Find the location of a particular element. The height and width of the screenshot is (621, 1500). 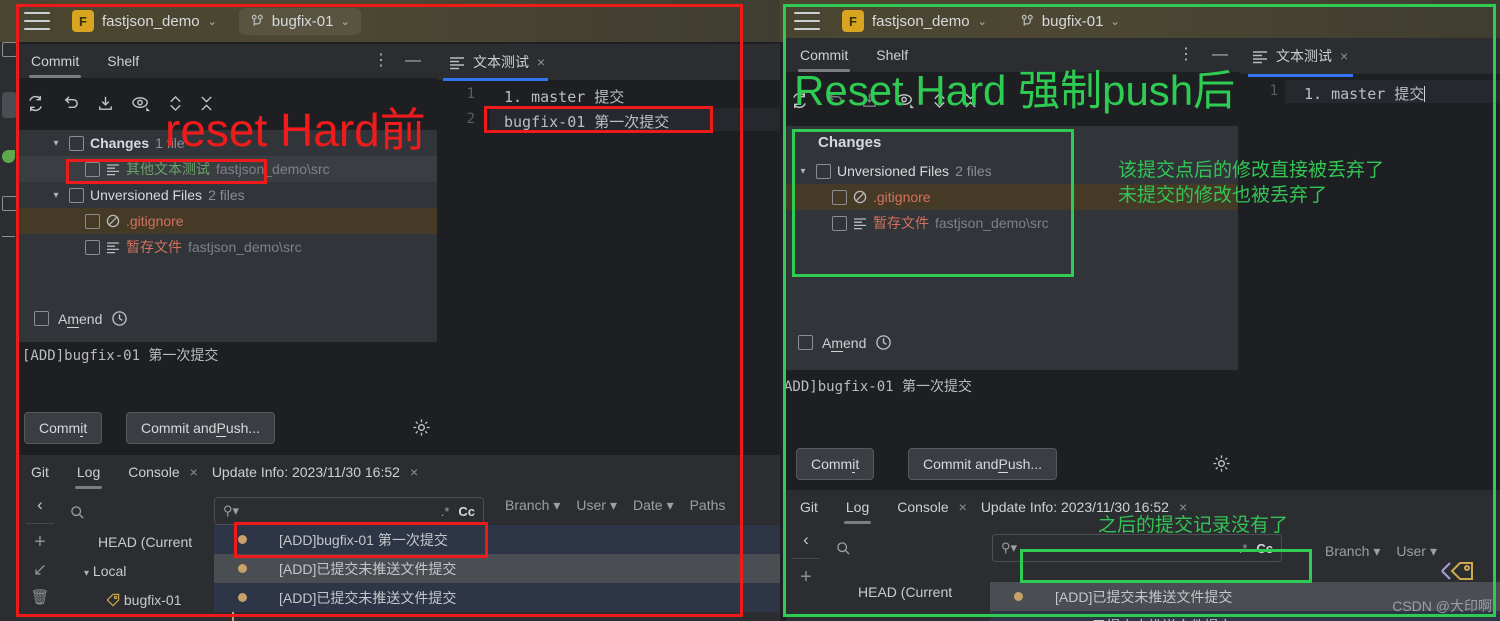

leaf-icon is located at coordinates (8, 156).